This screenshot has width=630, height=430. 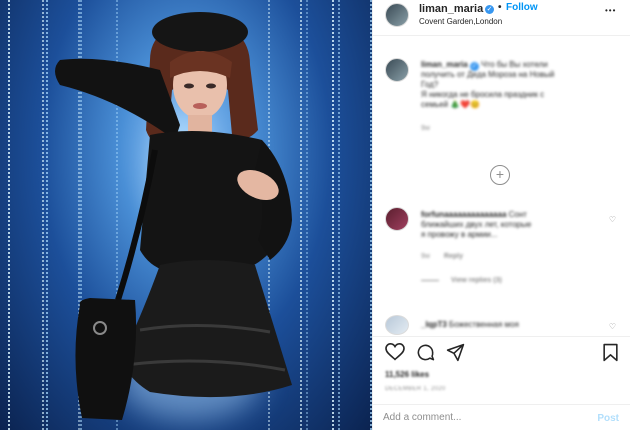 I want to click on comment-2-like-icon: ♡, so click(x=612, y=326).